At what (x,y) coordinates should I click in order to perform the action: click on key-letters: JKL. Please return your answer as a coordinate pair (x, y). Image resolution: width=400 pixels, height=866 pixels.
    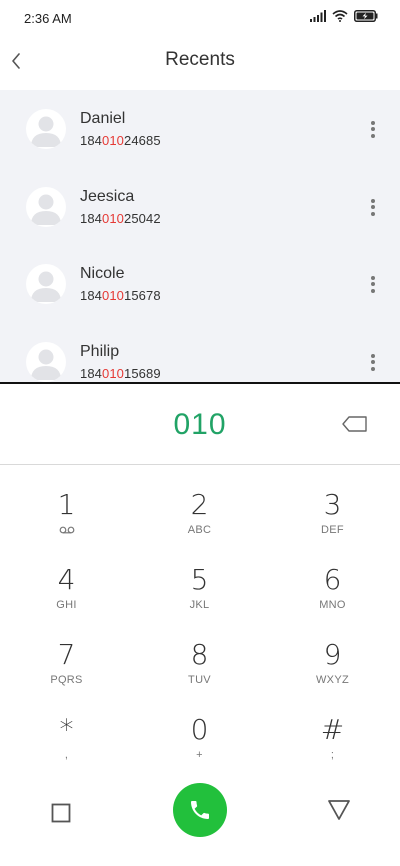
    Looking at the image, I should click on (199, 605).